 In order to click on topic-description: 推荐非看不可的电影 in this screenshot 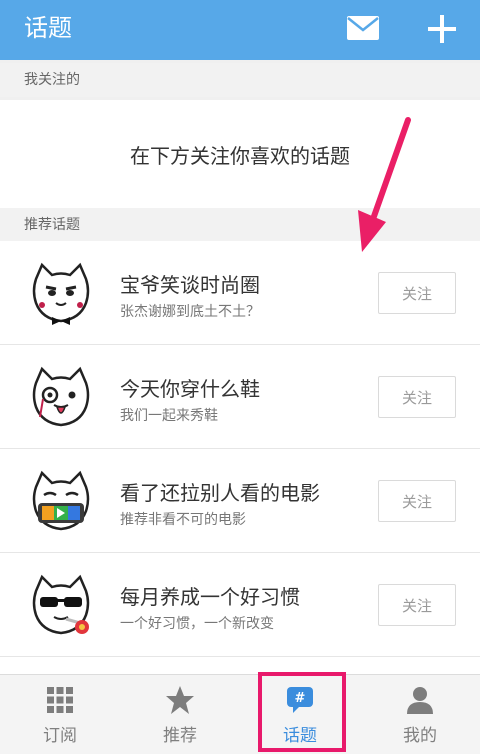, I will do `click(183, 520)`.